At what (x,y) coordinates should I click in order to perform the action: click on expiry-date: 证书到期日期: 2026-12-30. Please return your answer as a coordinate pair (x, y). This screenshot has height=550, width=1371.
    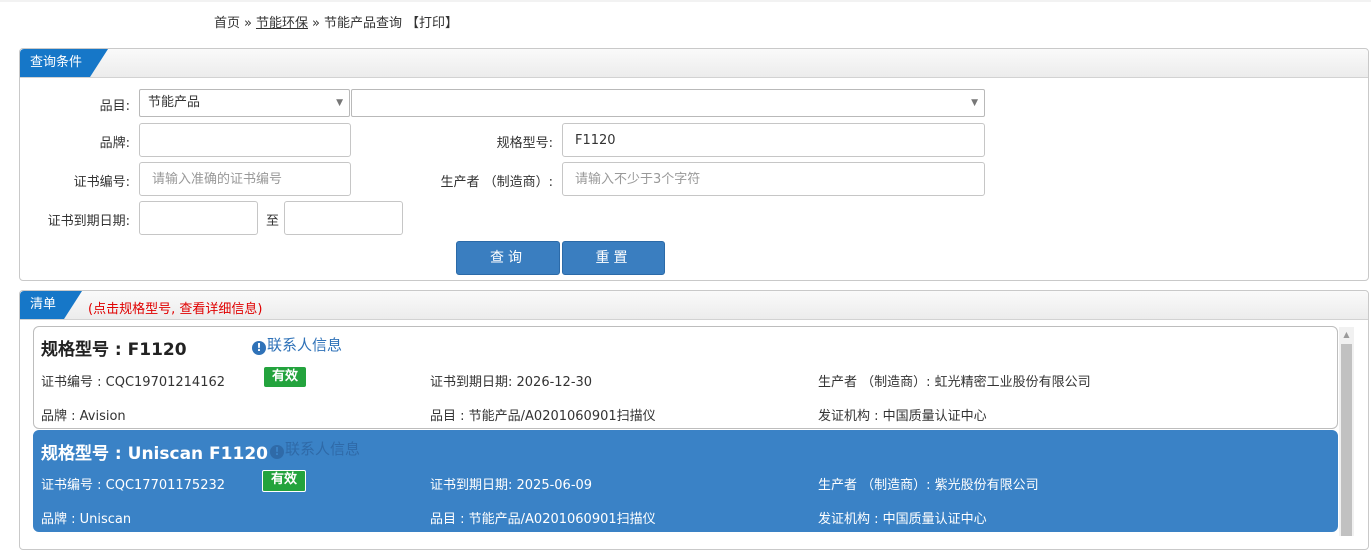
    Looking at the image, I should click on (511, 382).